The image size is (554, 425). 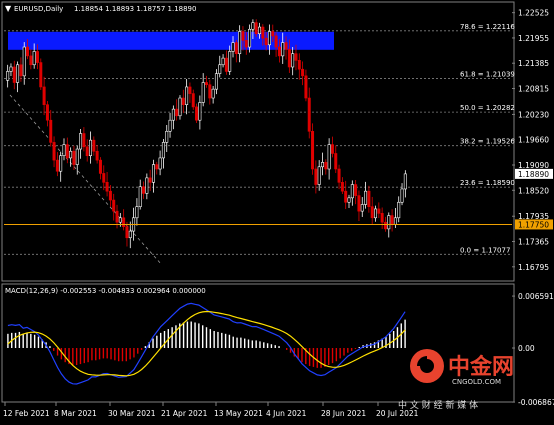 What do you see at coordinates (533, 267) in the screenshot?
I see `price-tick-label: 1.16795` at bounding box center [533, 267].